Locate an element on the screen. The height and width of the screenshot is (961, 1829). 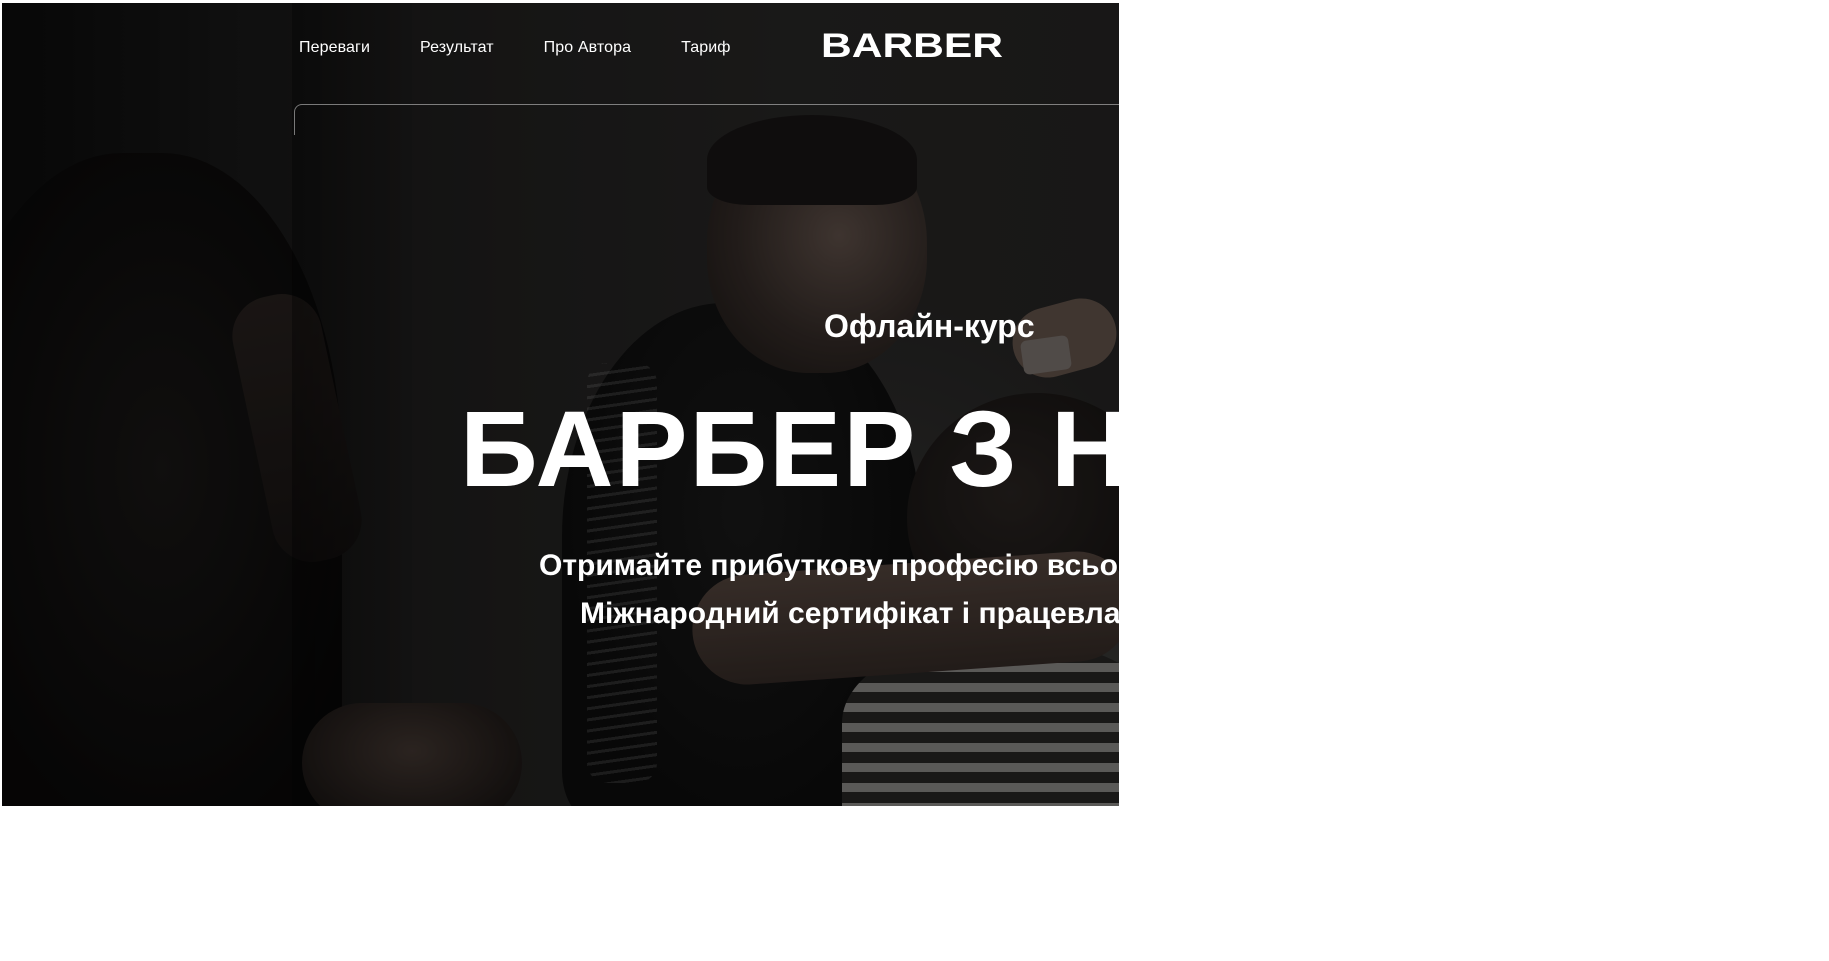
nav-item-advantages: Переваги is located at coordinates (334, 48).